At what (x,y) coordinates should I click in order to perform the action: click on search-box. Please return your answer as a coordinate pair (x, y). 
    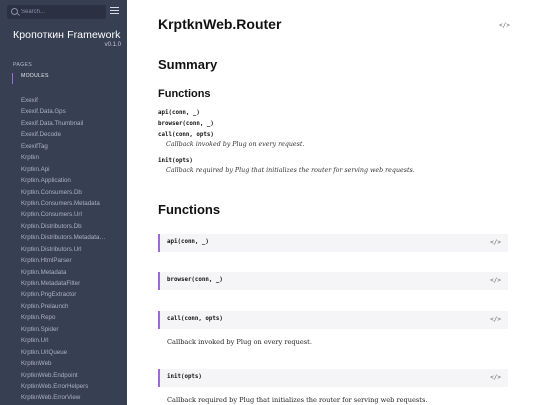
    Looking at the image, I should click on (56, 12).